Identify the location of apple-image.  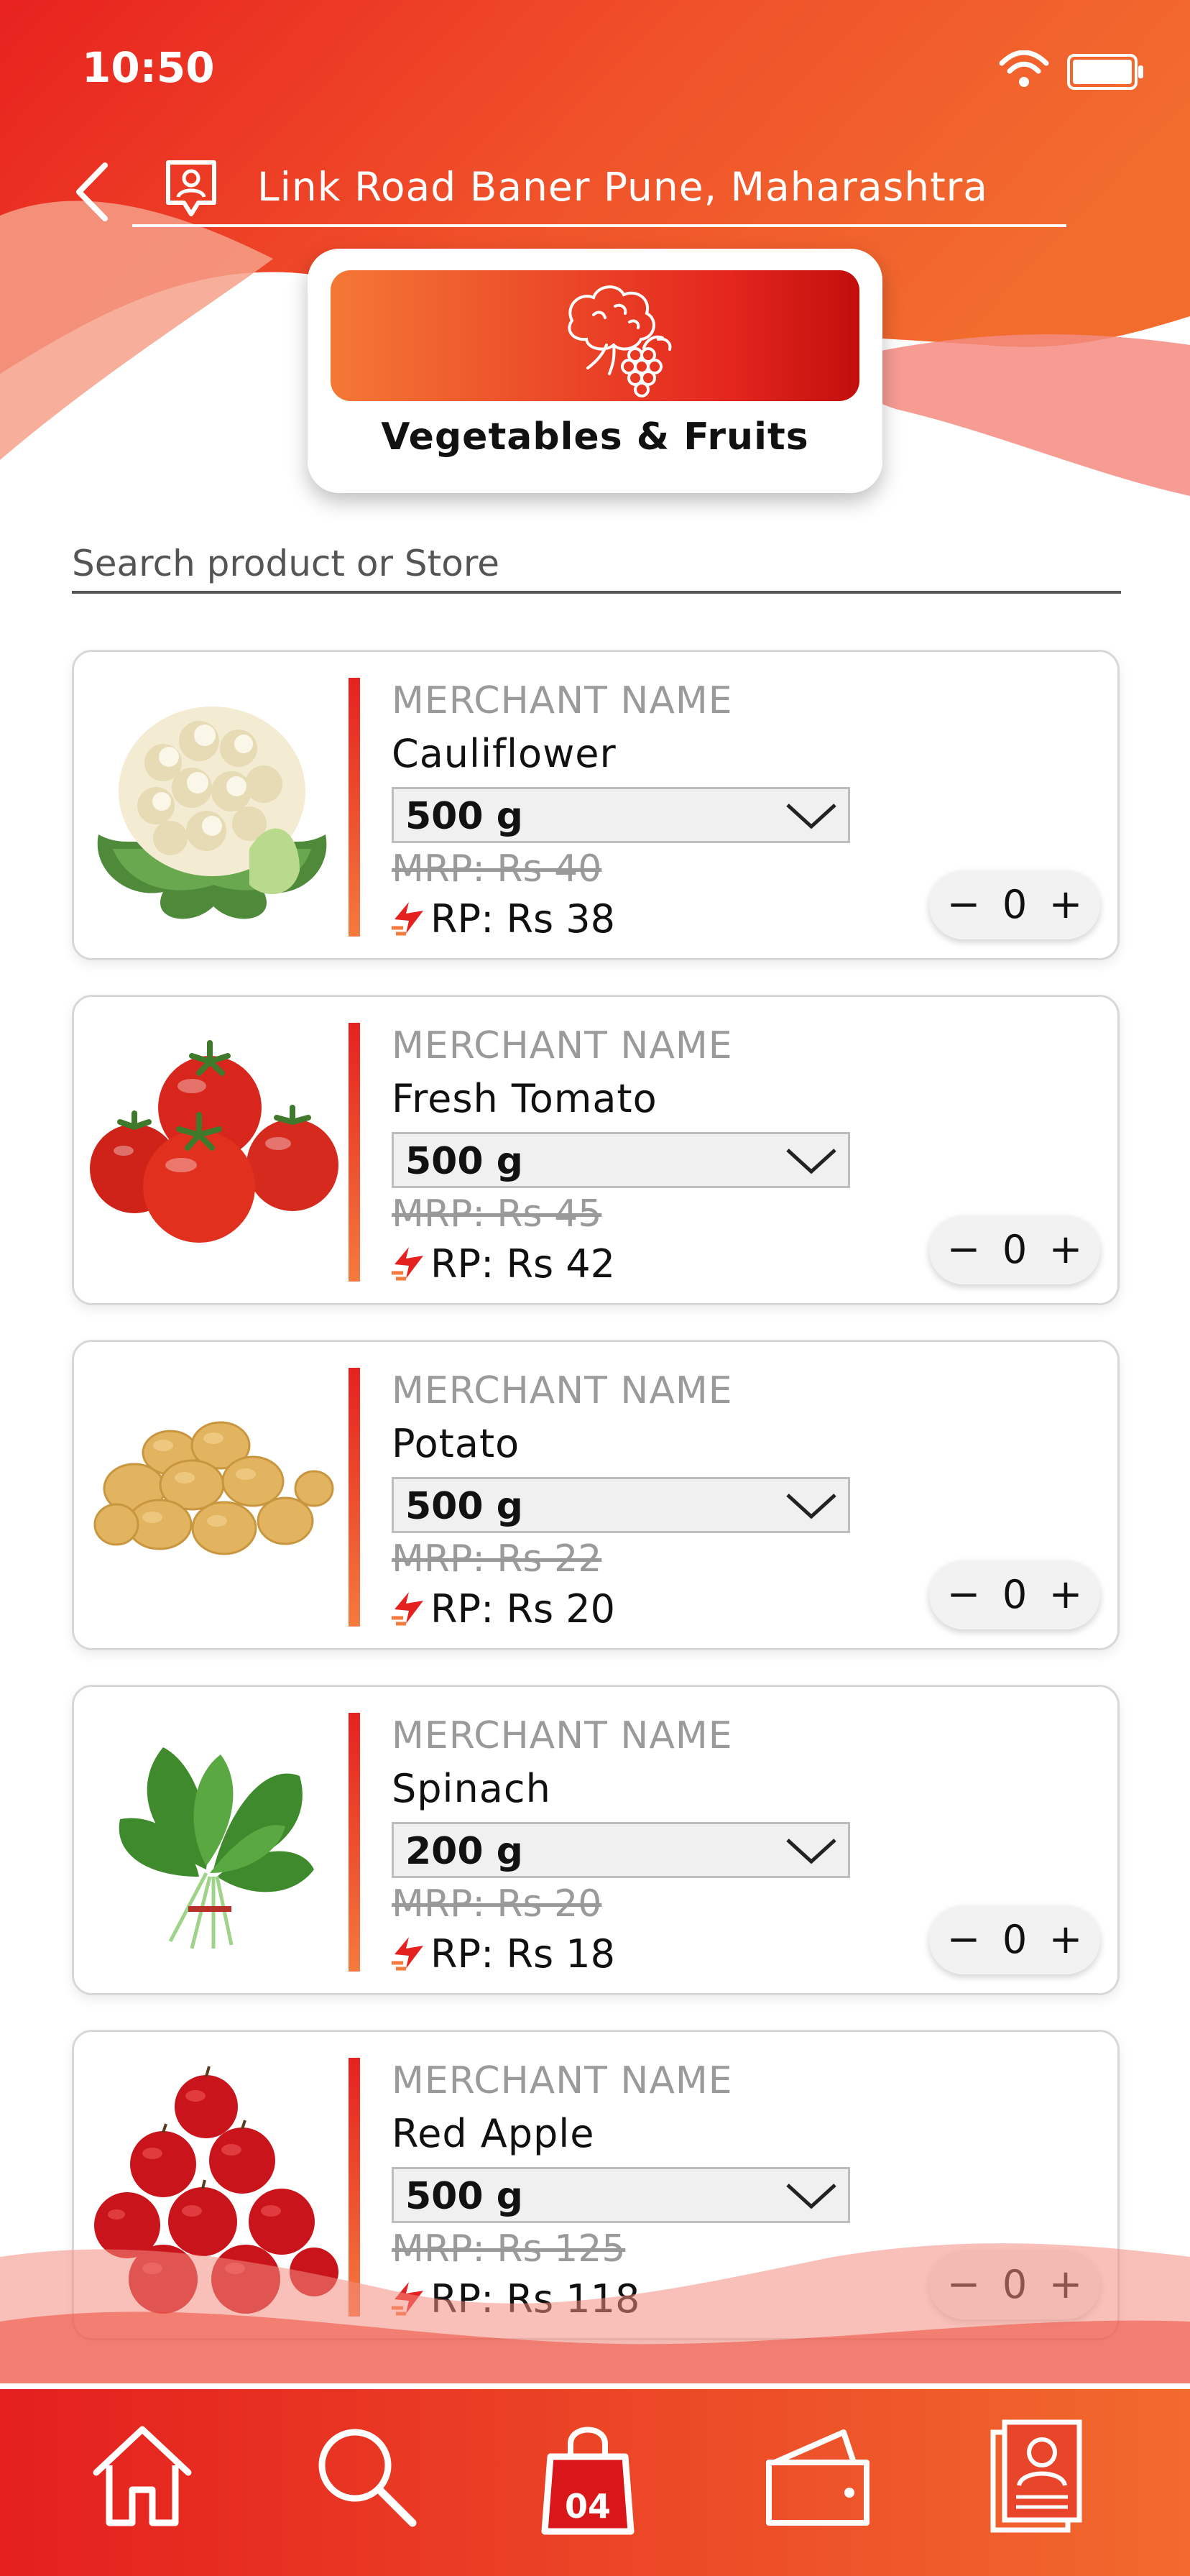
(216, 2190).